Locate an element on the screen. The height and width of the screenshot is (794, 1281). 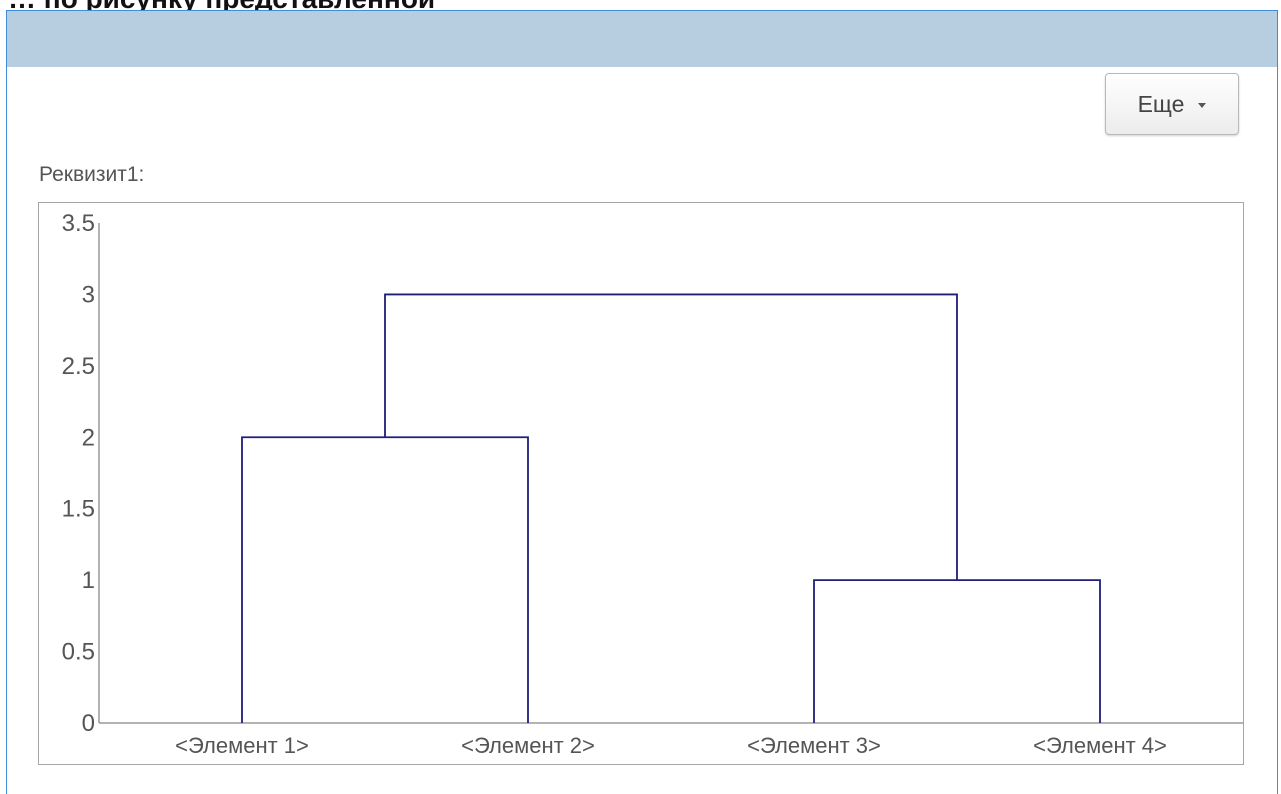
y-tick-label: 3.5 is located at coordinates (78, 223).